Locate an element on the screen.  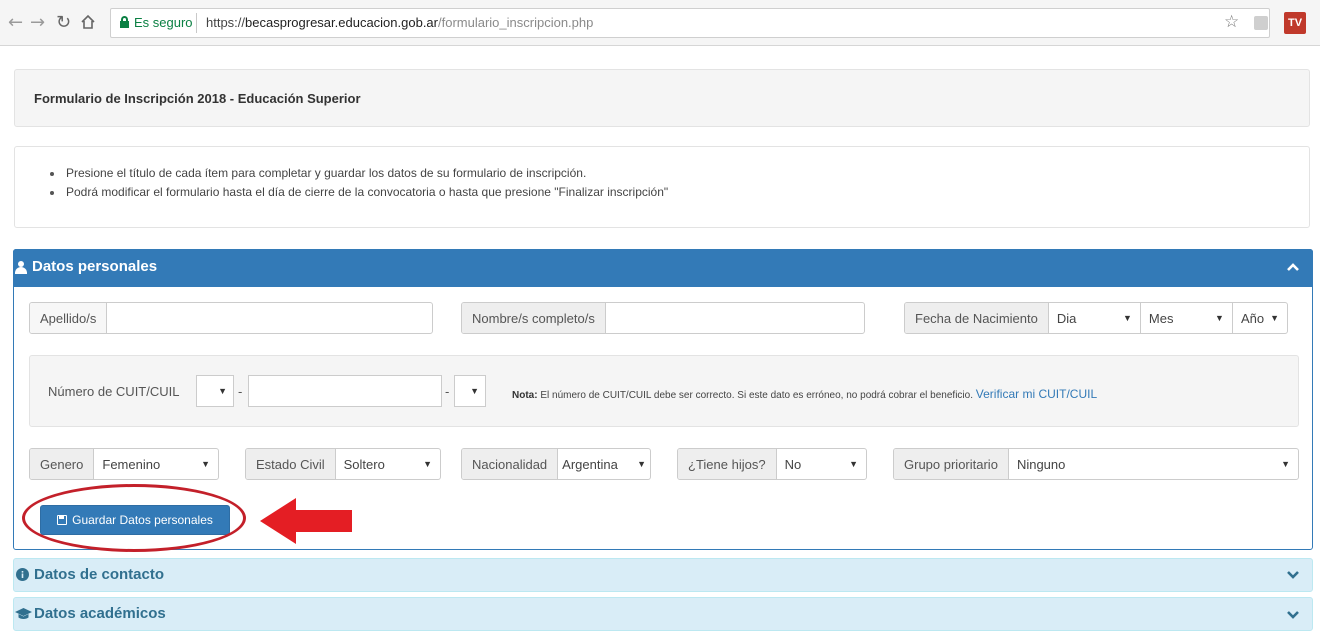
chevron-up-icon is located at coordinates (1293, 267).